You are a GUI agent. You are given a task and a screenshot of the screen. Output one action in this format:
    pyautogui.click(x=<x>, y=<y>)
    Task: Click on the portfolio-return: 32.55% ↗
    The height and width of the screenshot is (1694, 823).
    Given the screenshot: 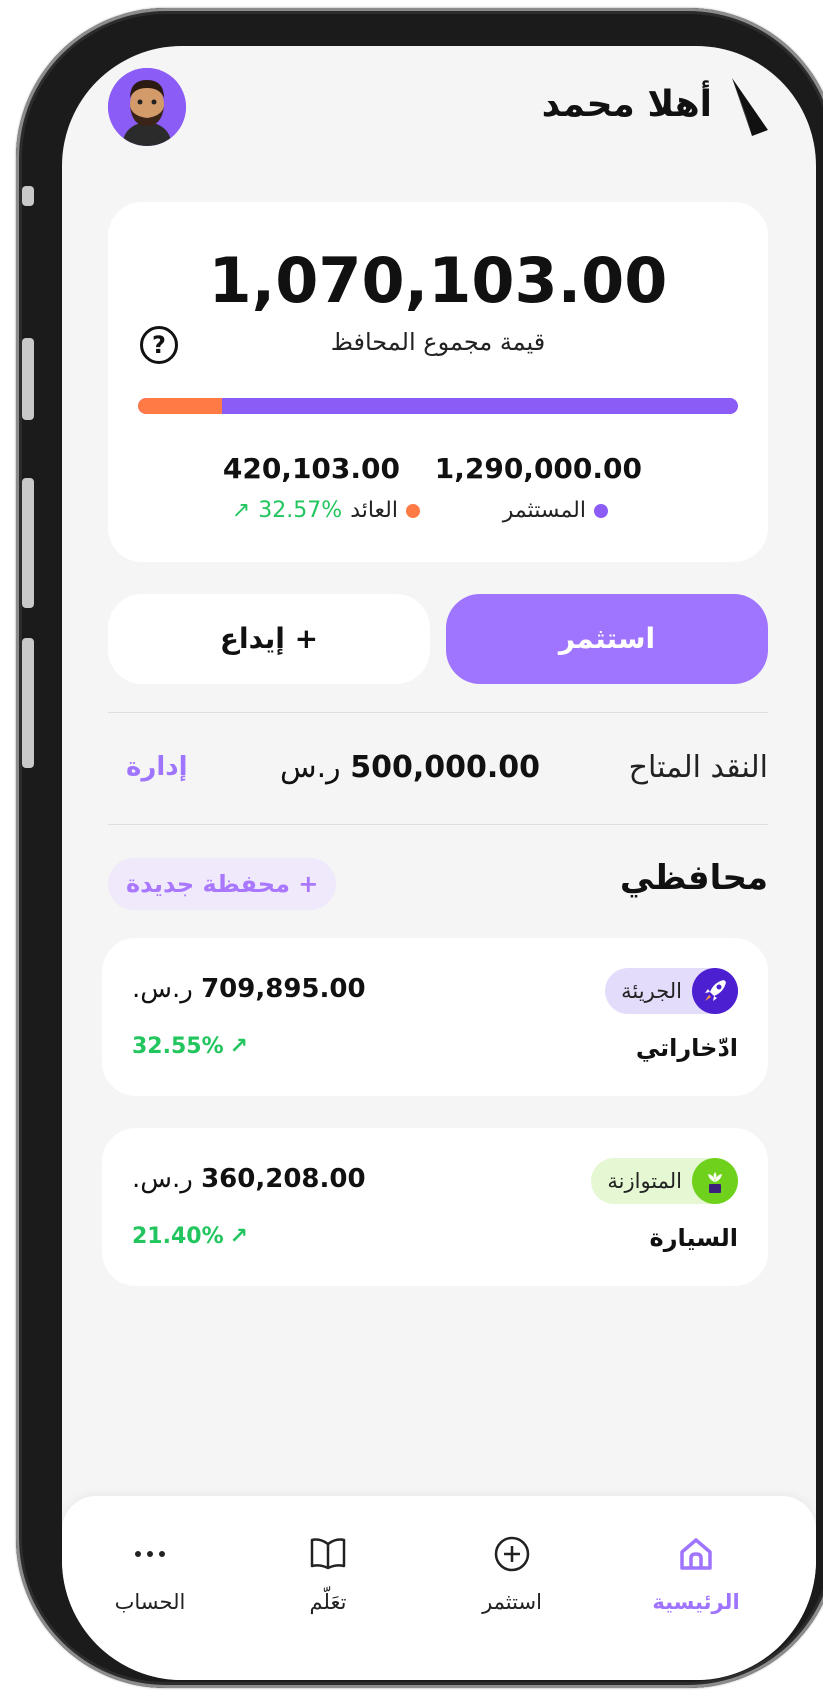 What is the action you would take?
    pyautogui.click(x=190, y=1046)
    